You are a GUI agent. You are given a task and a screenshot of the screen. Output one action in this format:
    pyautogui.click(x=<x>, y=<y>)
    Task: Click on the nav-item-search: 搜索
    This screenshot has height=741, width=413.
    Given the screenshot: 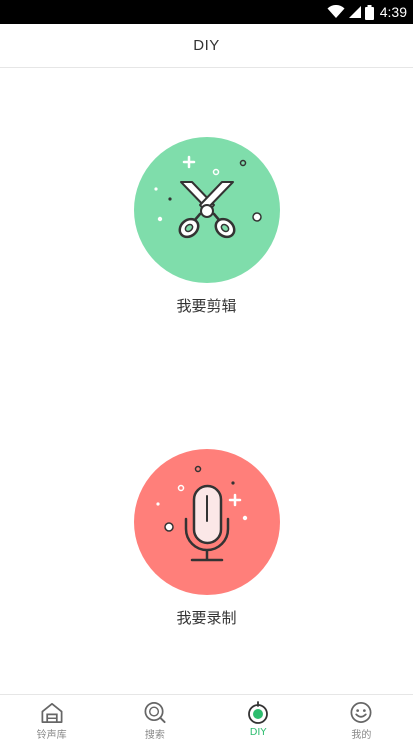 What is the action you would take?
    pyautogui.click(x=154, y=718)
    